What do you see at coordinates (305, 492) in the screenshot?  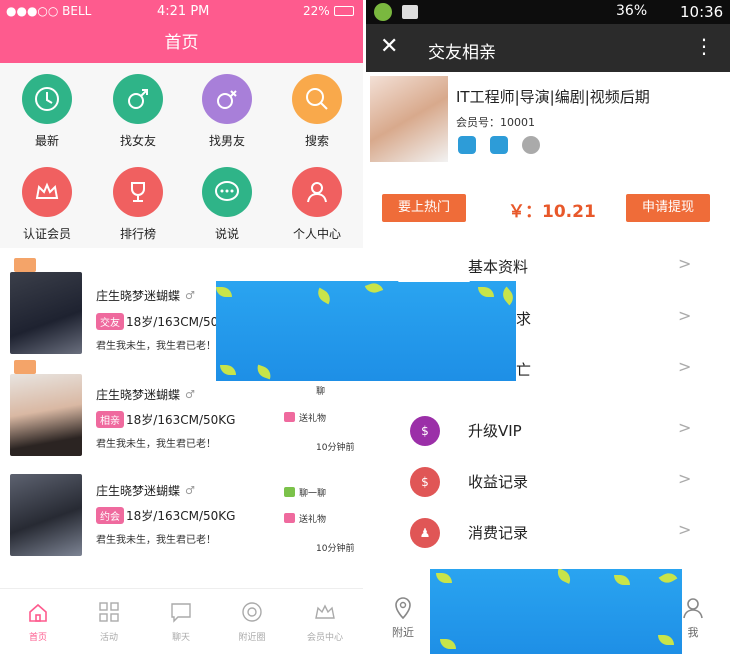 I see `chat-link: 聊一聊` at bounding box center [305, 492].